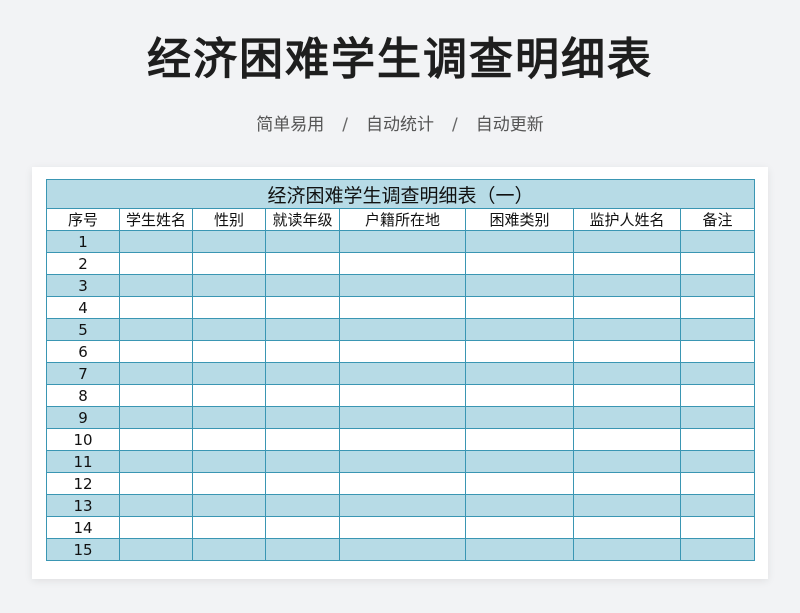  Describe the element at coordinates (83, 285) in the screenshot. I see `cell-index: 3` at that location.